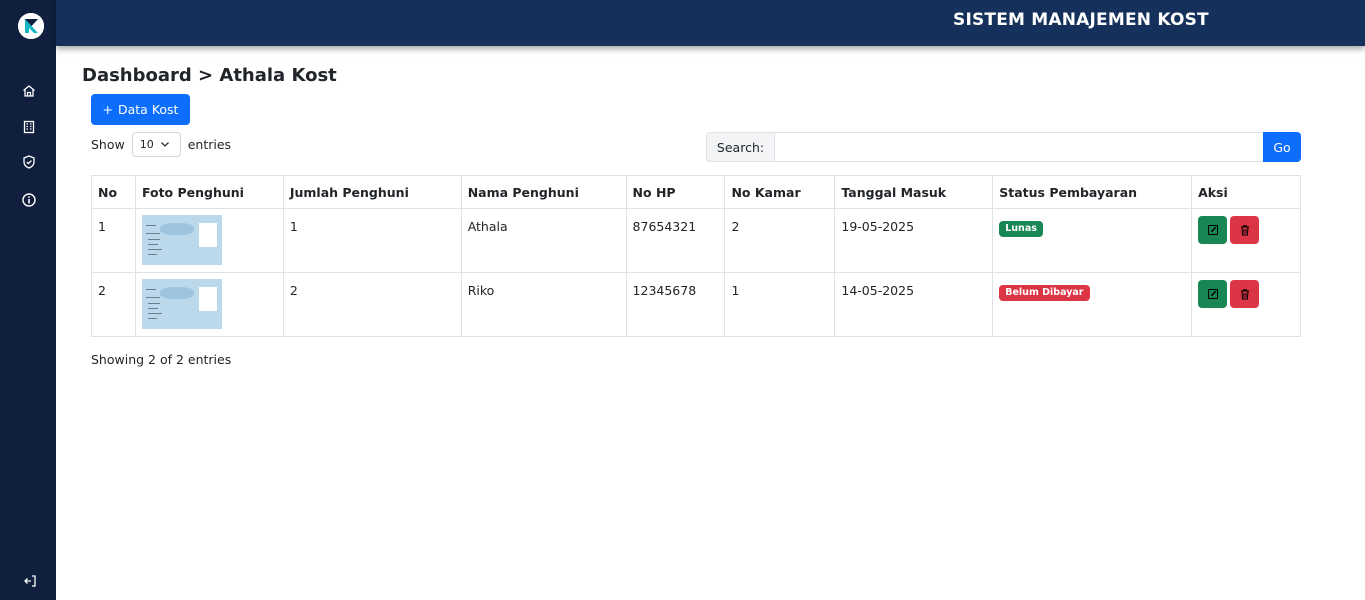 The width and height of the screenshot is (1365, 600). I want to click on cell-jumlah: 2, so click(372, 304).